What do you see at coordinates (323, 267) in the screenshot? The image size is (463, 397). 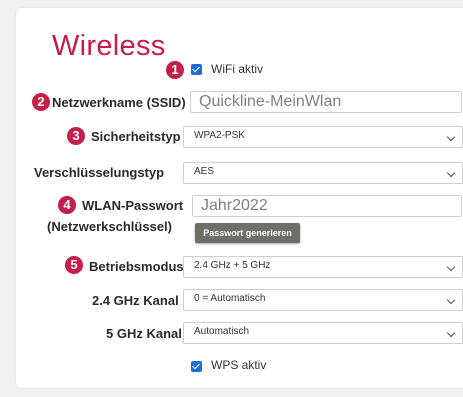 I see `operating-mode-select: 2.4 GHz + 5 GHz` at bounding box center [323, 267].